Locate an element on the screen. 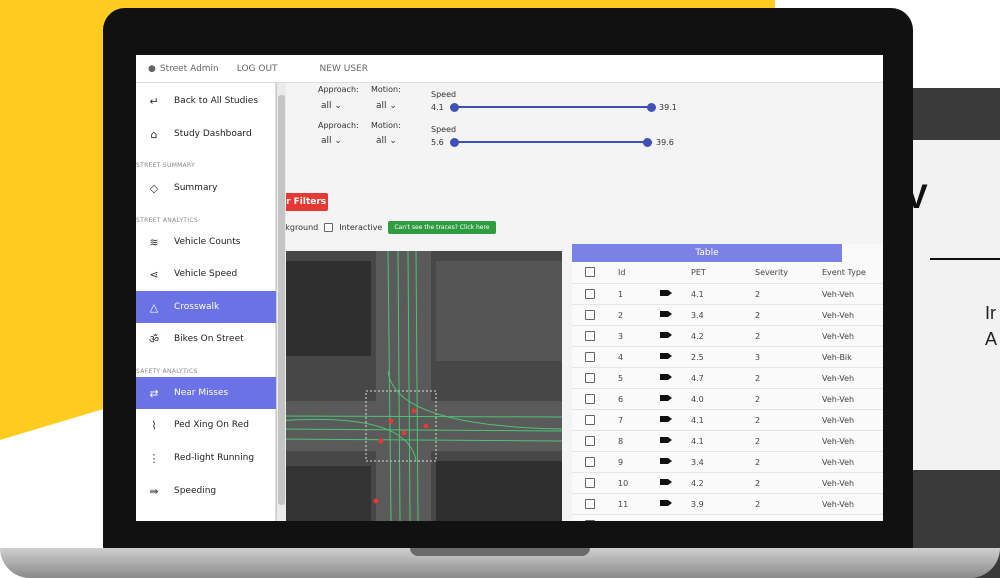 The image size is (1000, 578). section-safety-analytics: SAFETY ANALYTICS is located at coordinates (167, 371).